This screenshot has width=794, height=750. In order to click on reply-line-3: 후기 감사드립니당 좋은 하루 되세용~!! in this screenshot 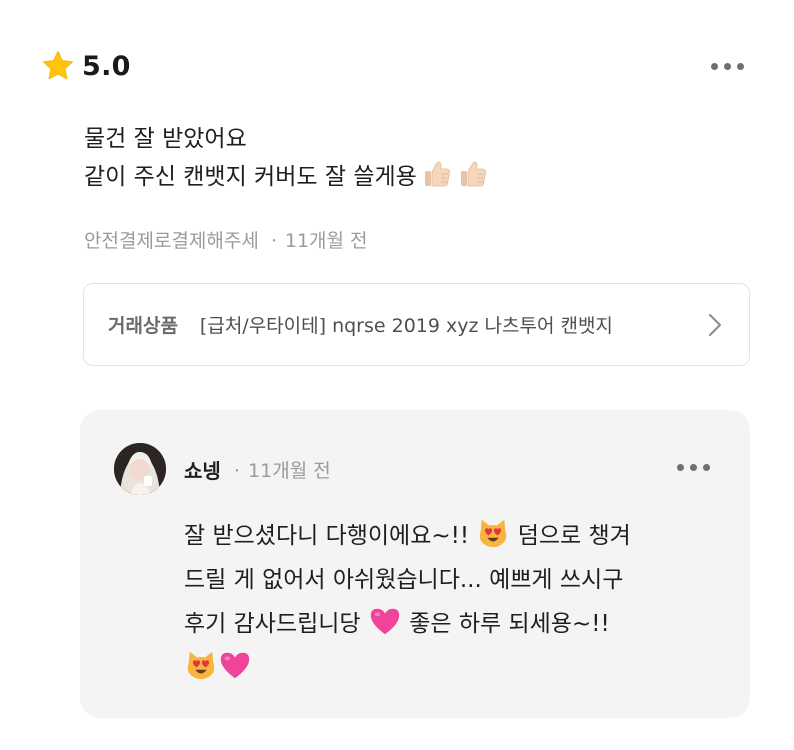, I will do `click(407, 624)`.